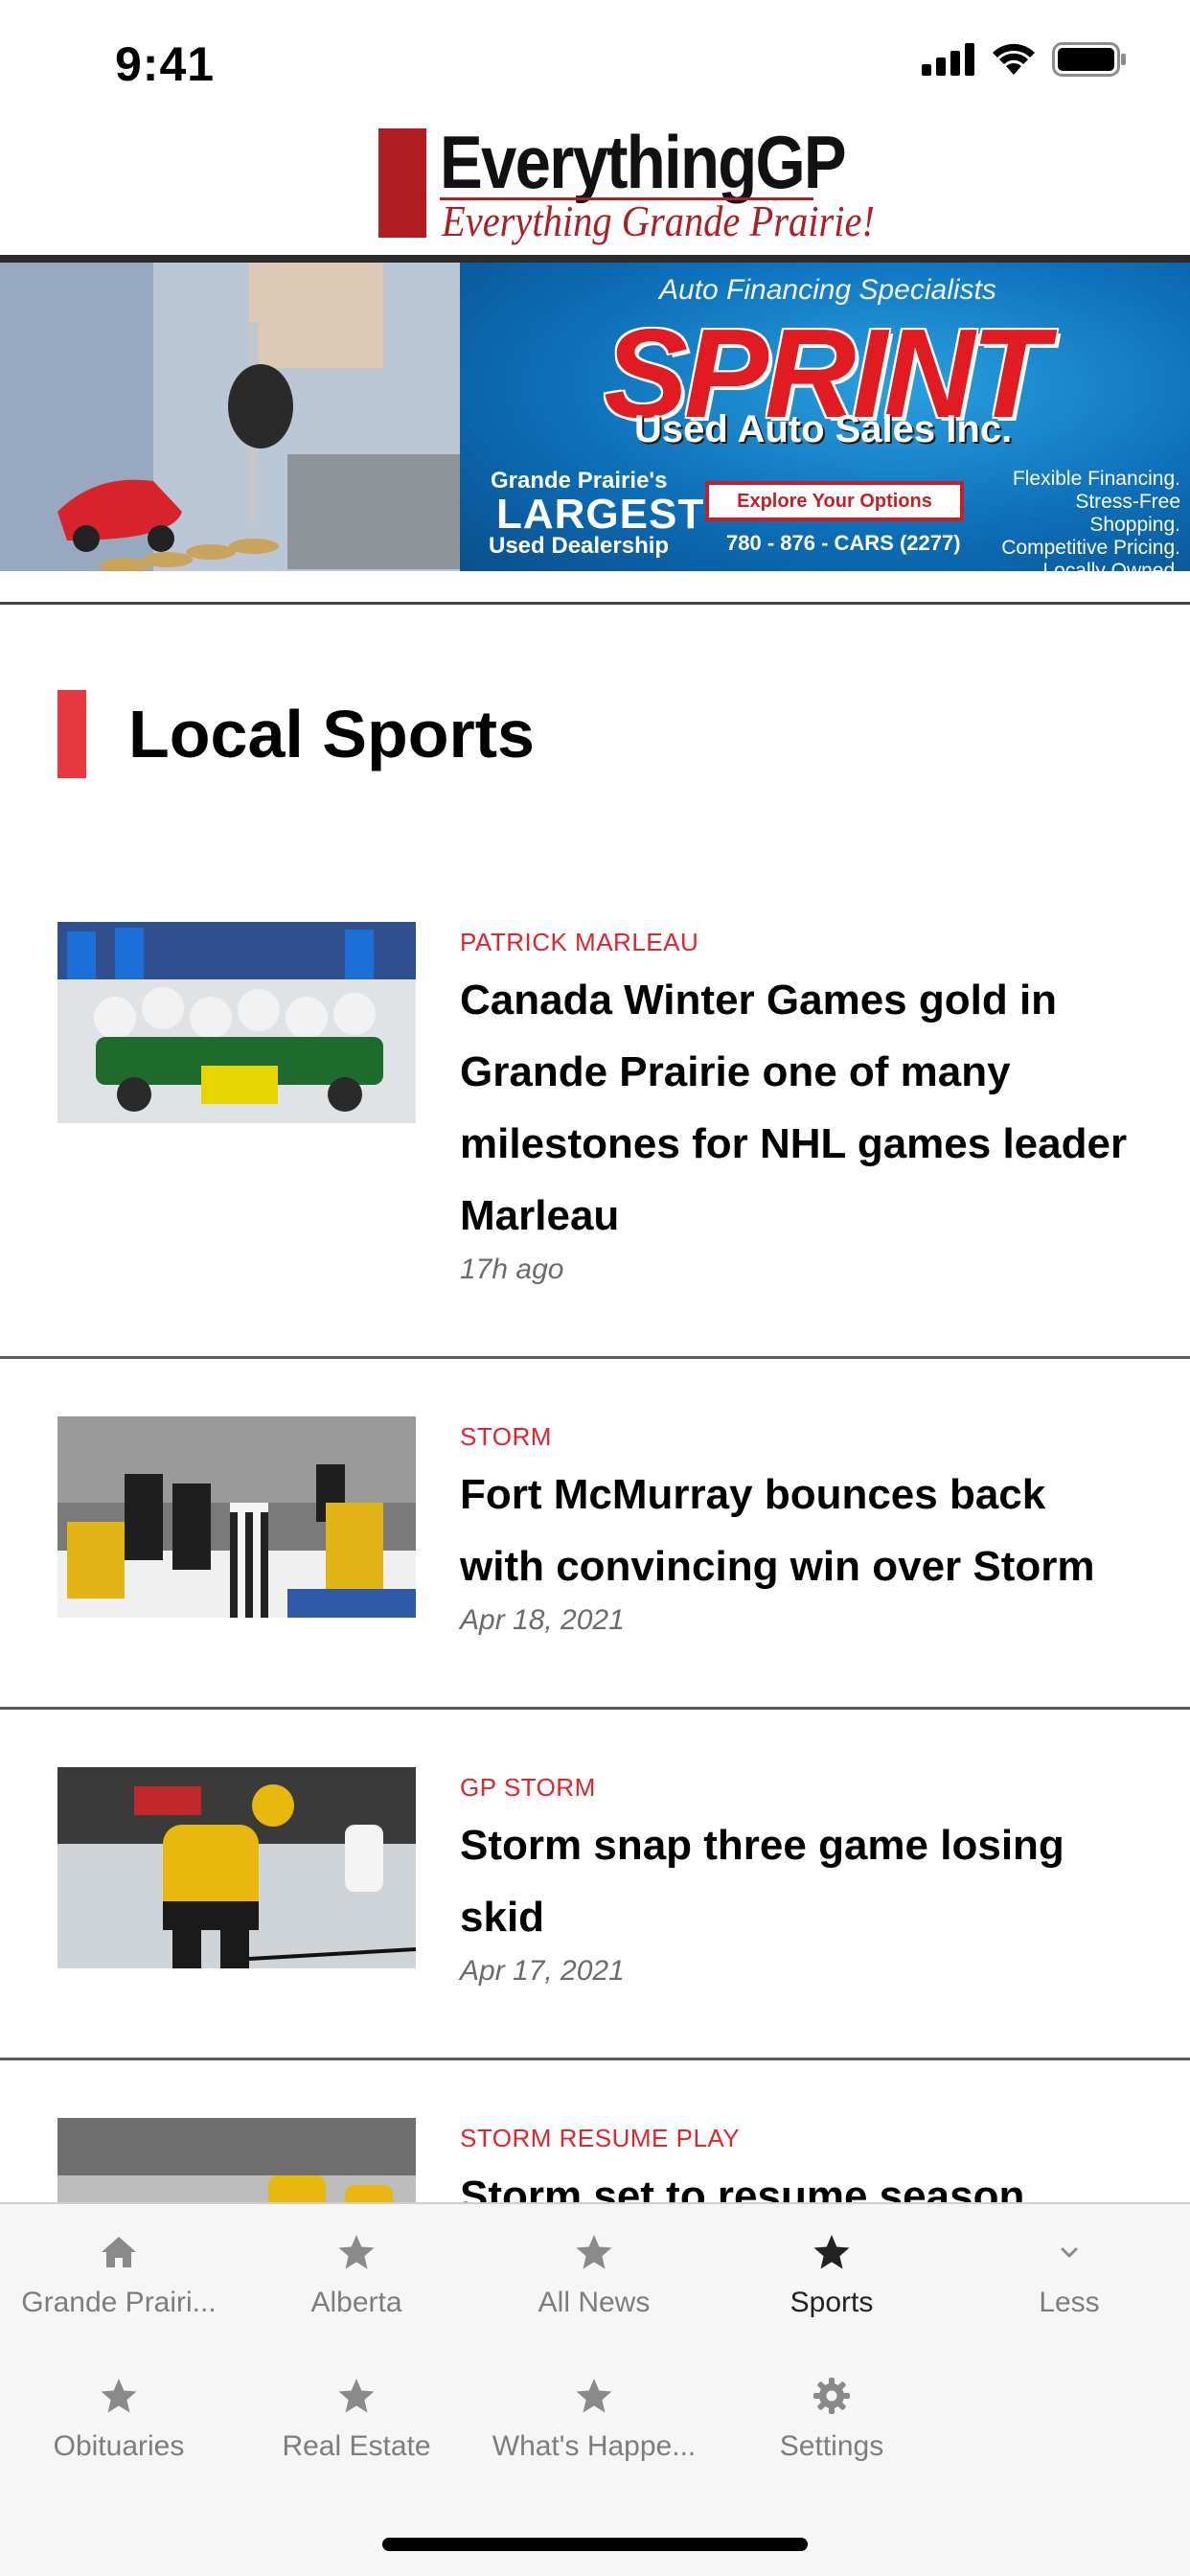  I want to click on section-marker, so click(72, 734).